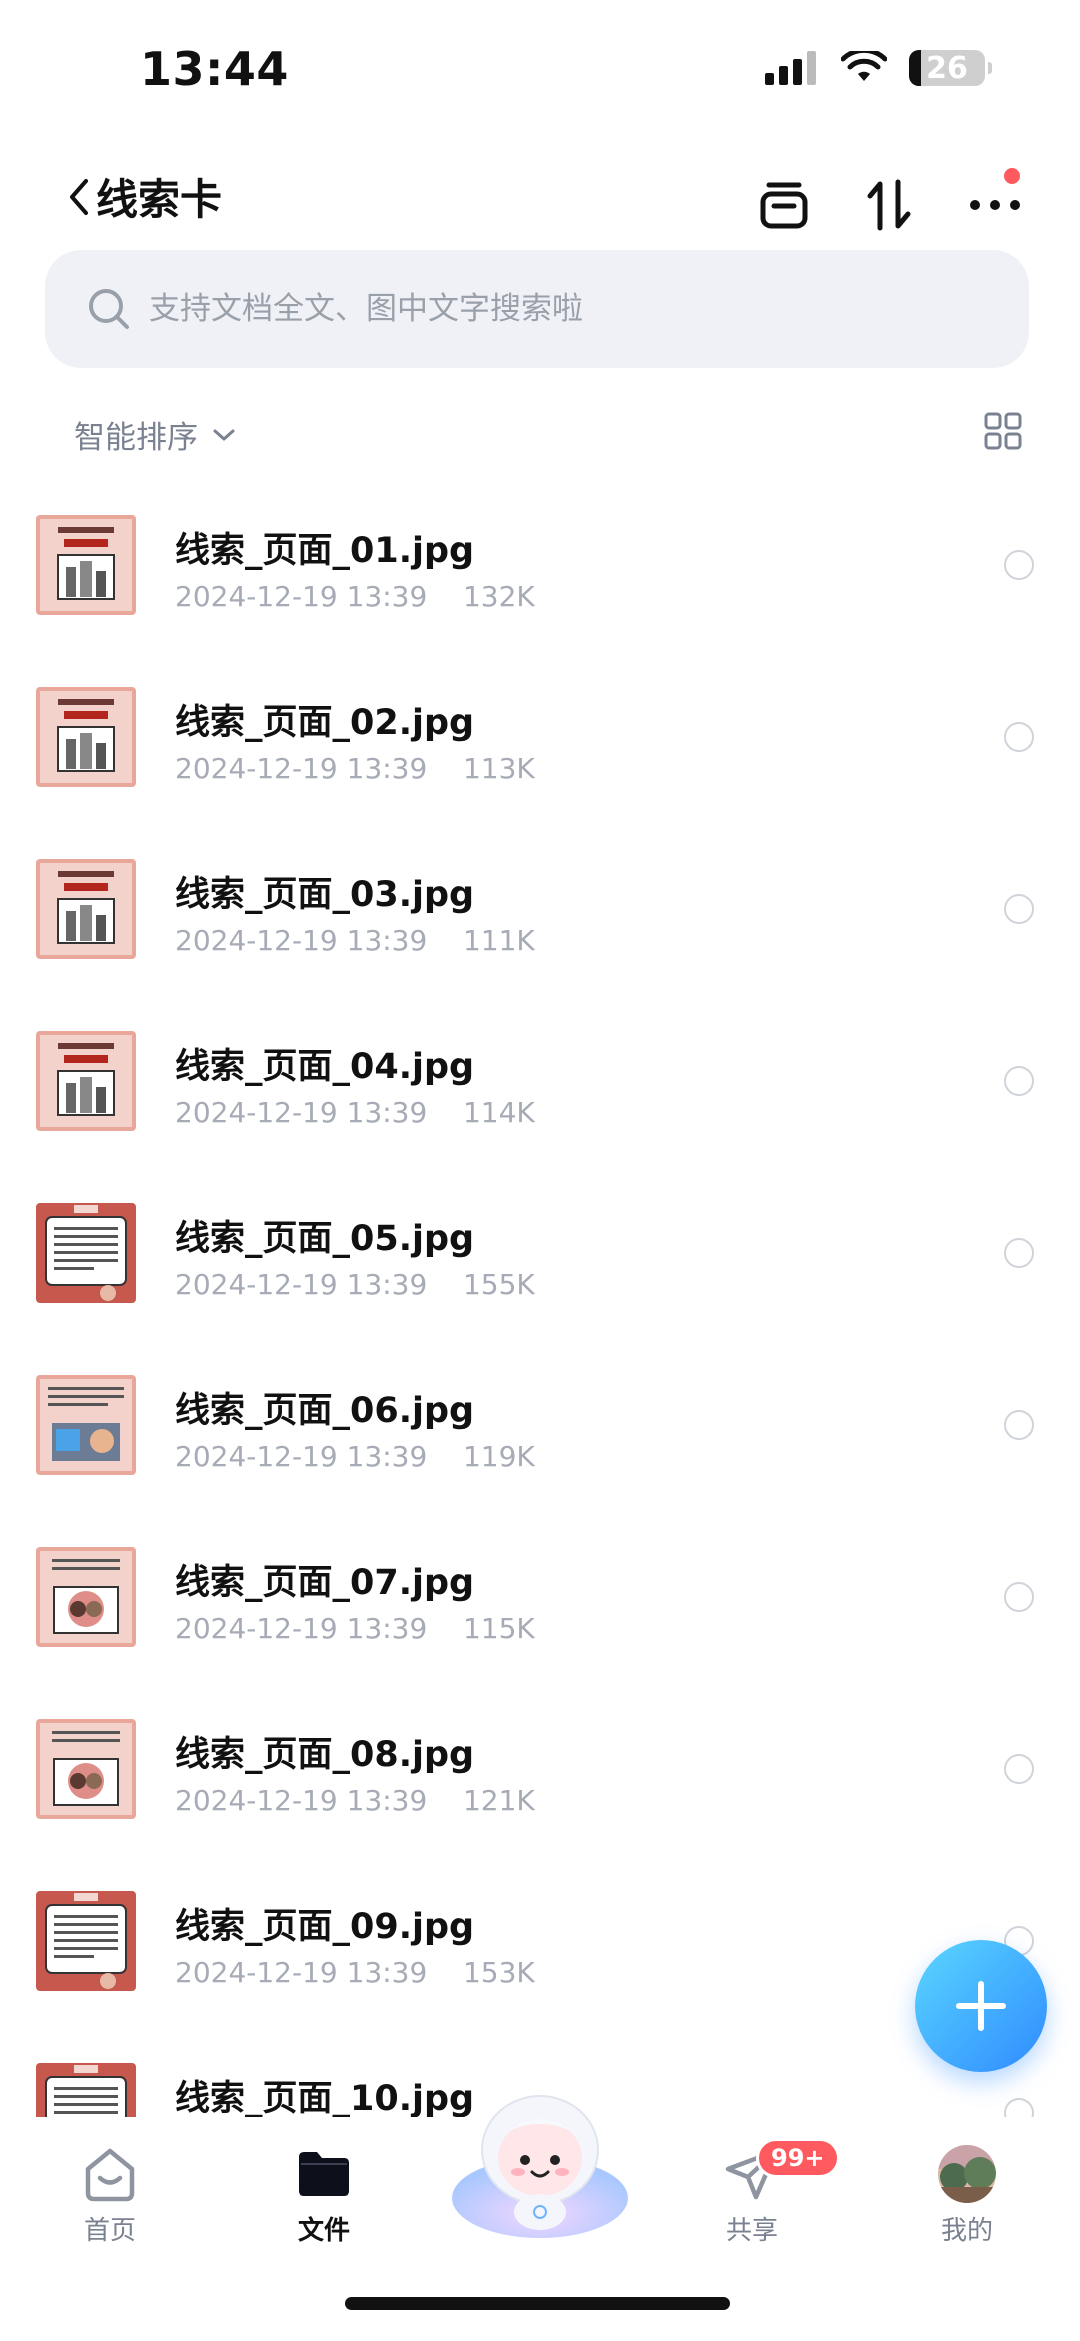  I want to click on grid-icon, so click(1003, 431).